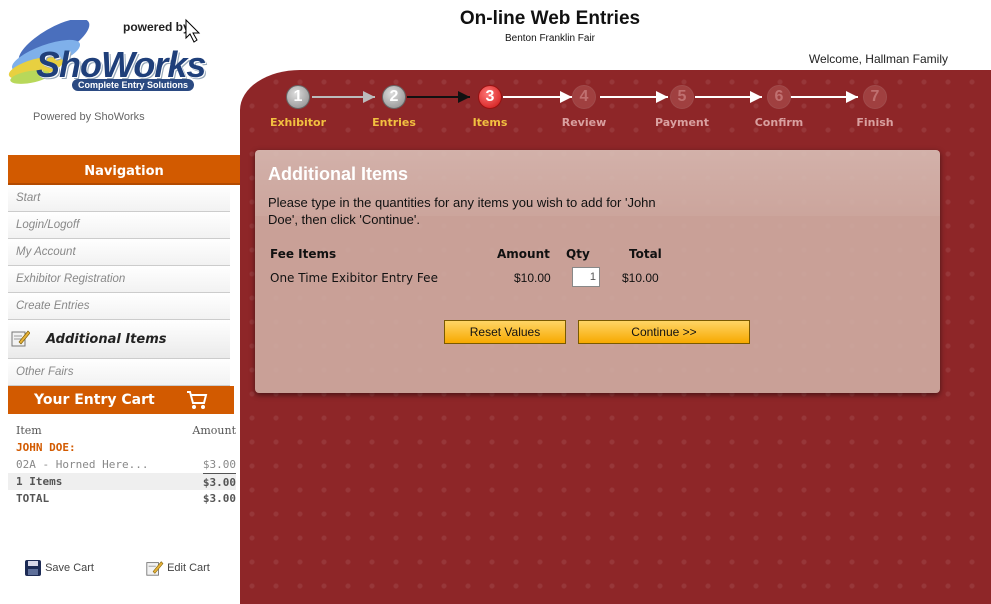 The height and width of the screenshot is (604, 991). I want to click on nav-item-login-logoff: Login/Logoff, so click(119, 225).